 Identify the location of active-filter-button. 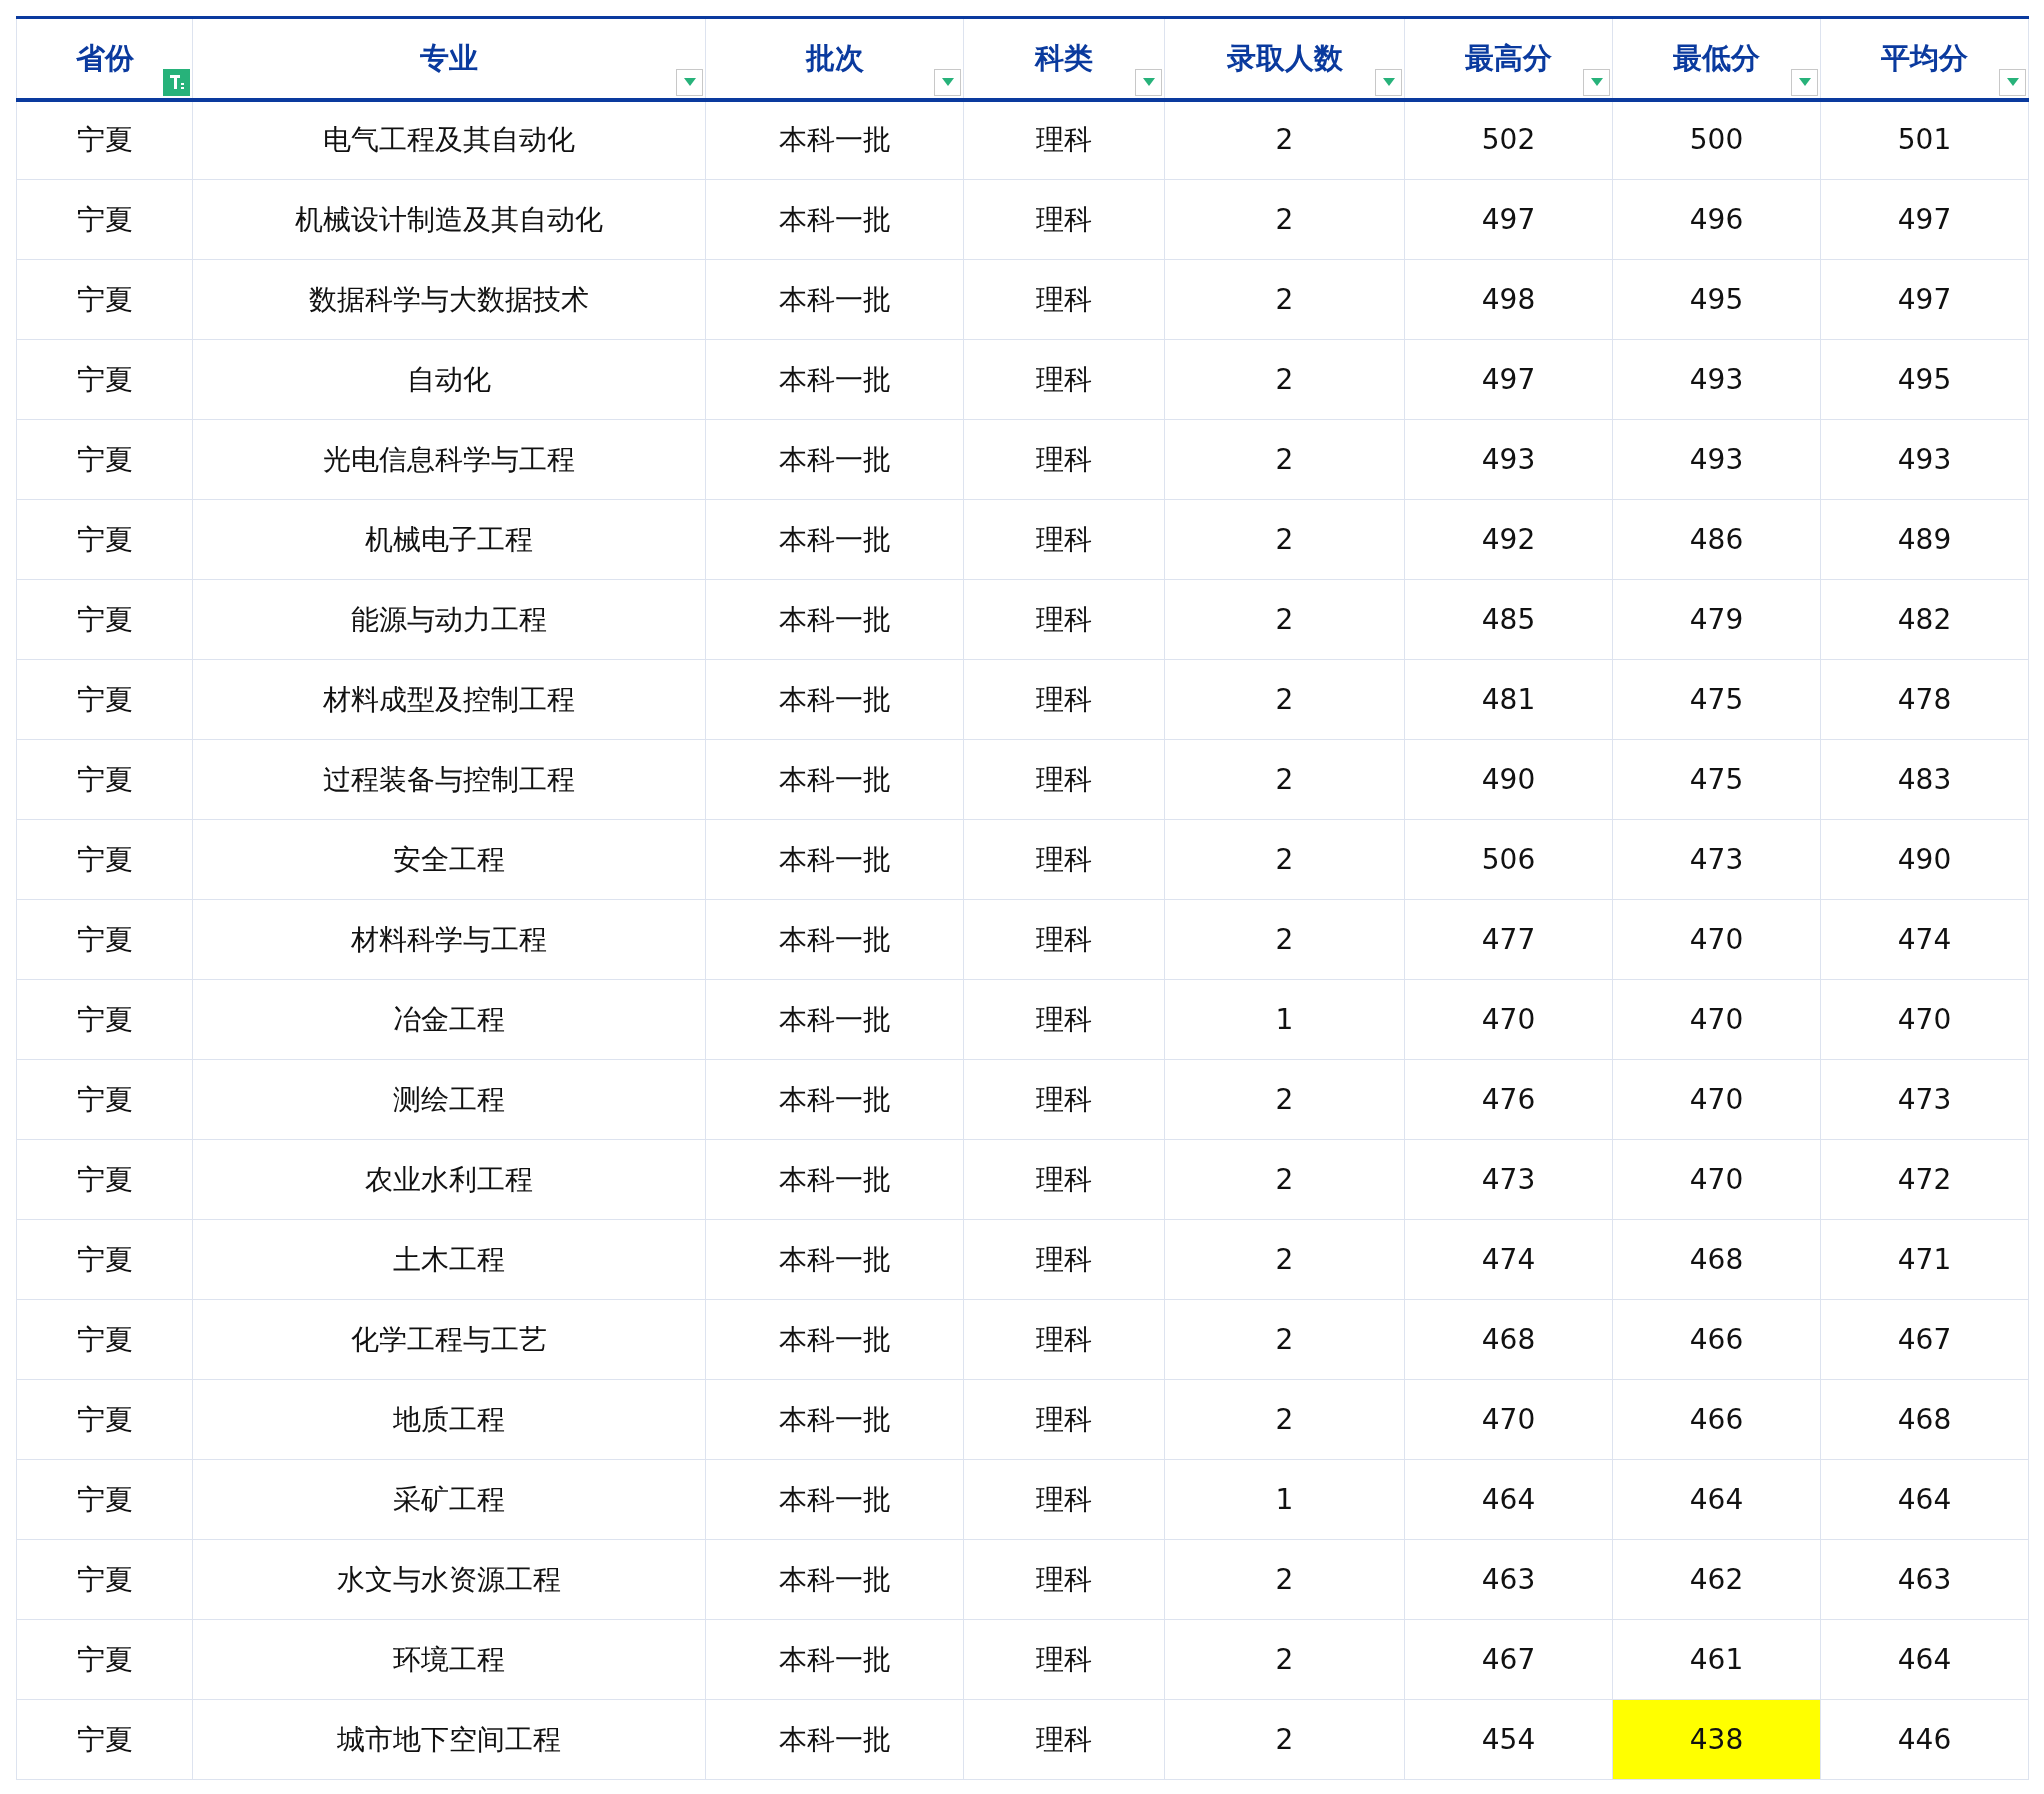
(176, 82).